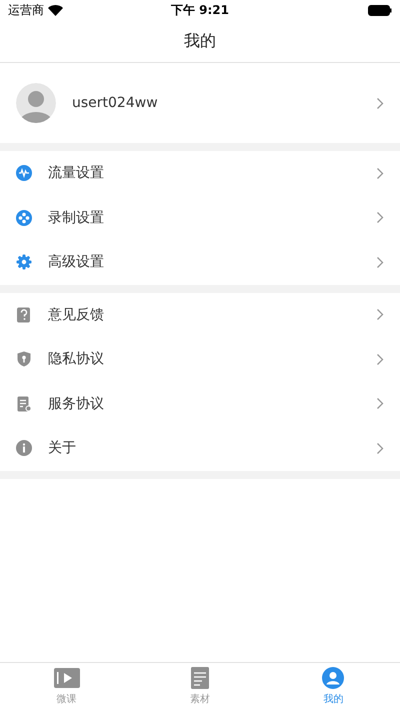 Image resolution: width=400 pixels, height=710 pixels. I want to click on wifi-icon, so click(55, 10).